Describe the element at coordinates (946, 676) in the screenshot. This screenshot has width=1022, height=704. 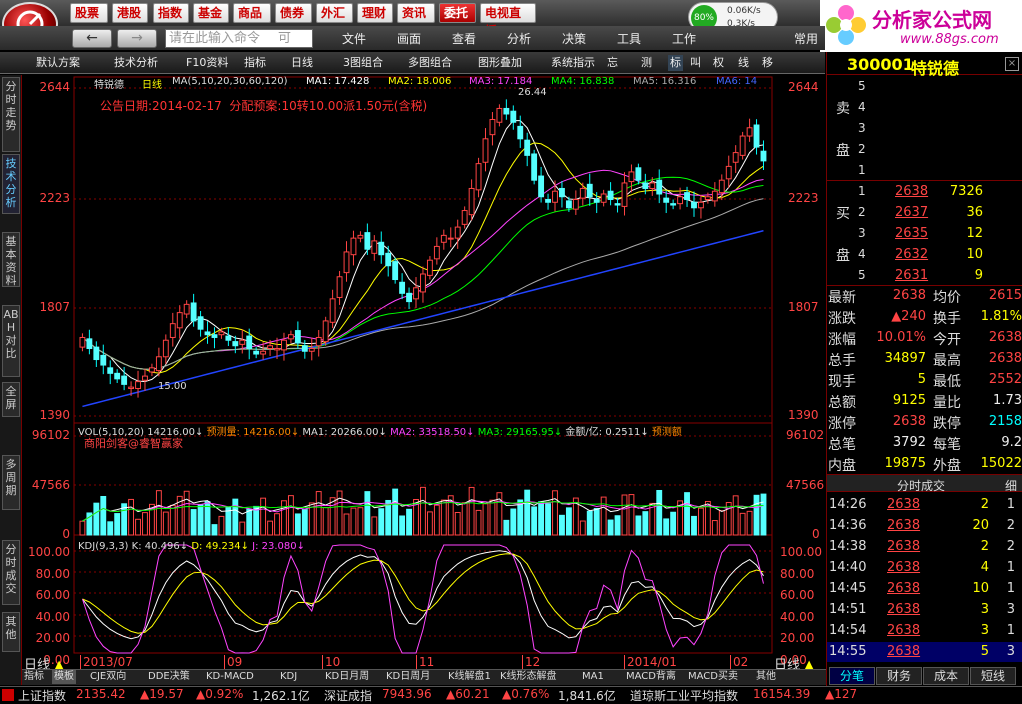
I see `right-tab-2: 成本` at that location.